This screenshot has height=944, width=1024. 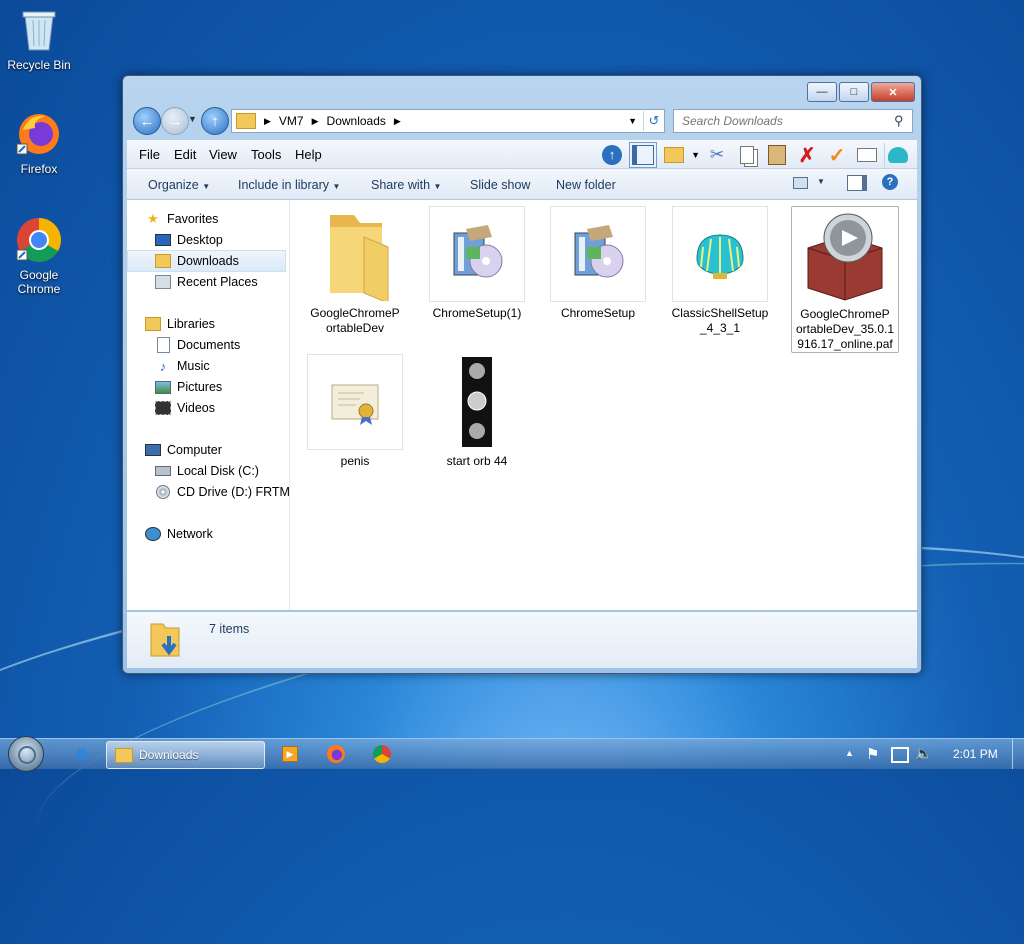 I want to click on show-hidden-icons-button: ▲, so click(x=849, y=753).